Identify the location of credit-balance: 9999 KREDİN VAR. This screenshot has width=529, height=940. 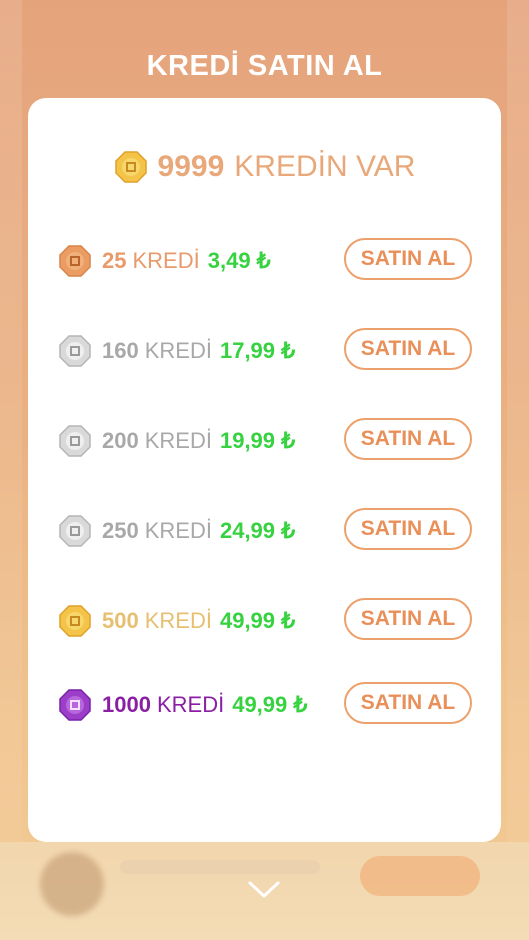
(264, 167).